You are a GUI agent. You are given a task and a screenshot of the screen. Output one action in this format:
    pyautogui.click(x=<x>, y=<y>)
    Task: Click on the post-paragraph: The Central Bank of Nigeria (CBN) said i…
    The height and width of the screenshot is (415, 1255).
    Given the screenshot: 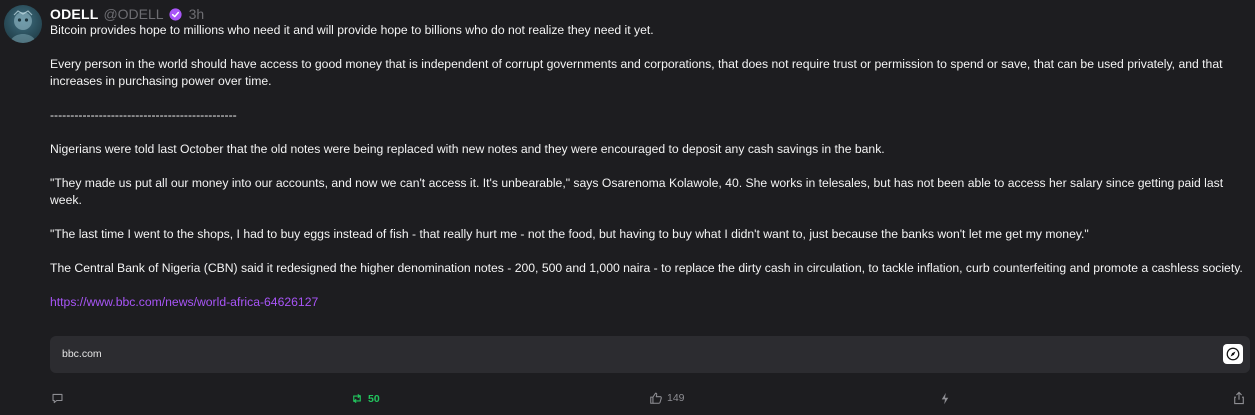 What is the action you would take?
    pyautogui.click(x=646, y=268)
    